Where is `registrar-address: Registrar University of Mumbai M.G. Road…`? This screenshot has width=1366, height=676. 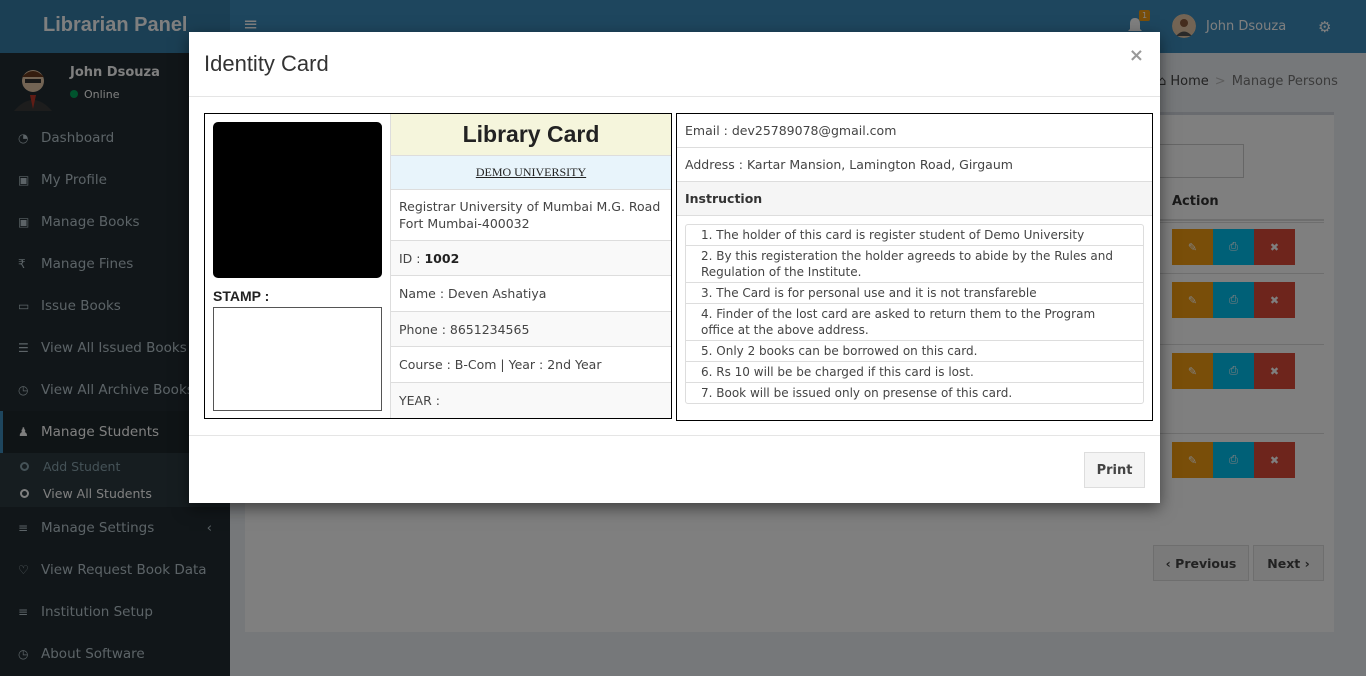 registrar-address: Registrar University of Mumbai M.G. Road… is located at coordinates (531, 215).